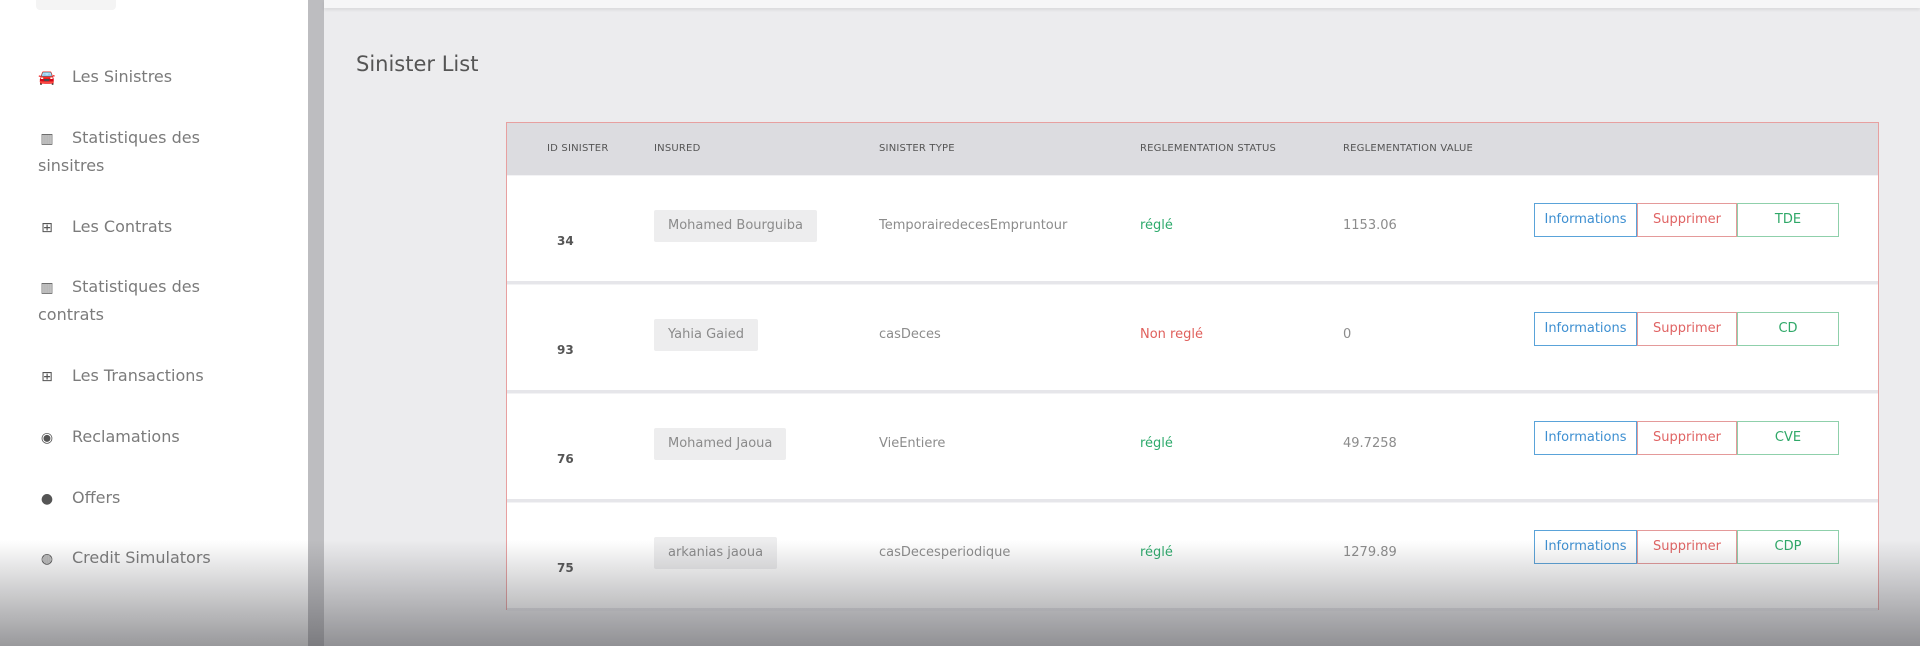  What do you see at coordinates (945, 552) in the screenshot?
I see `sinister-type: casDecesperiodique` at bounding box center [945, 552].